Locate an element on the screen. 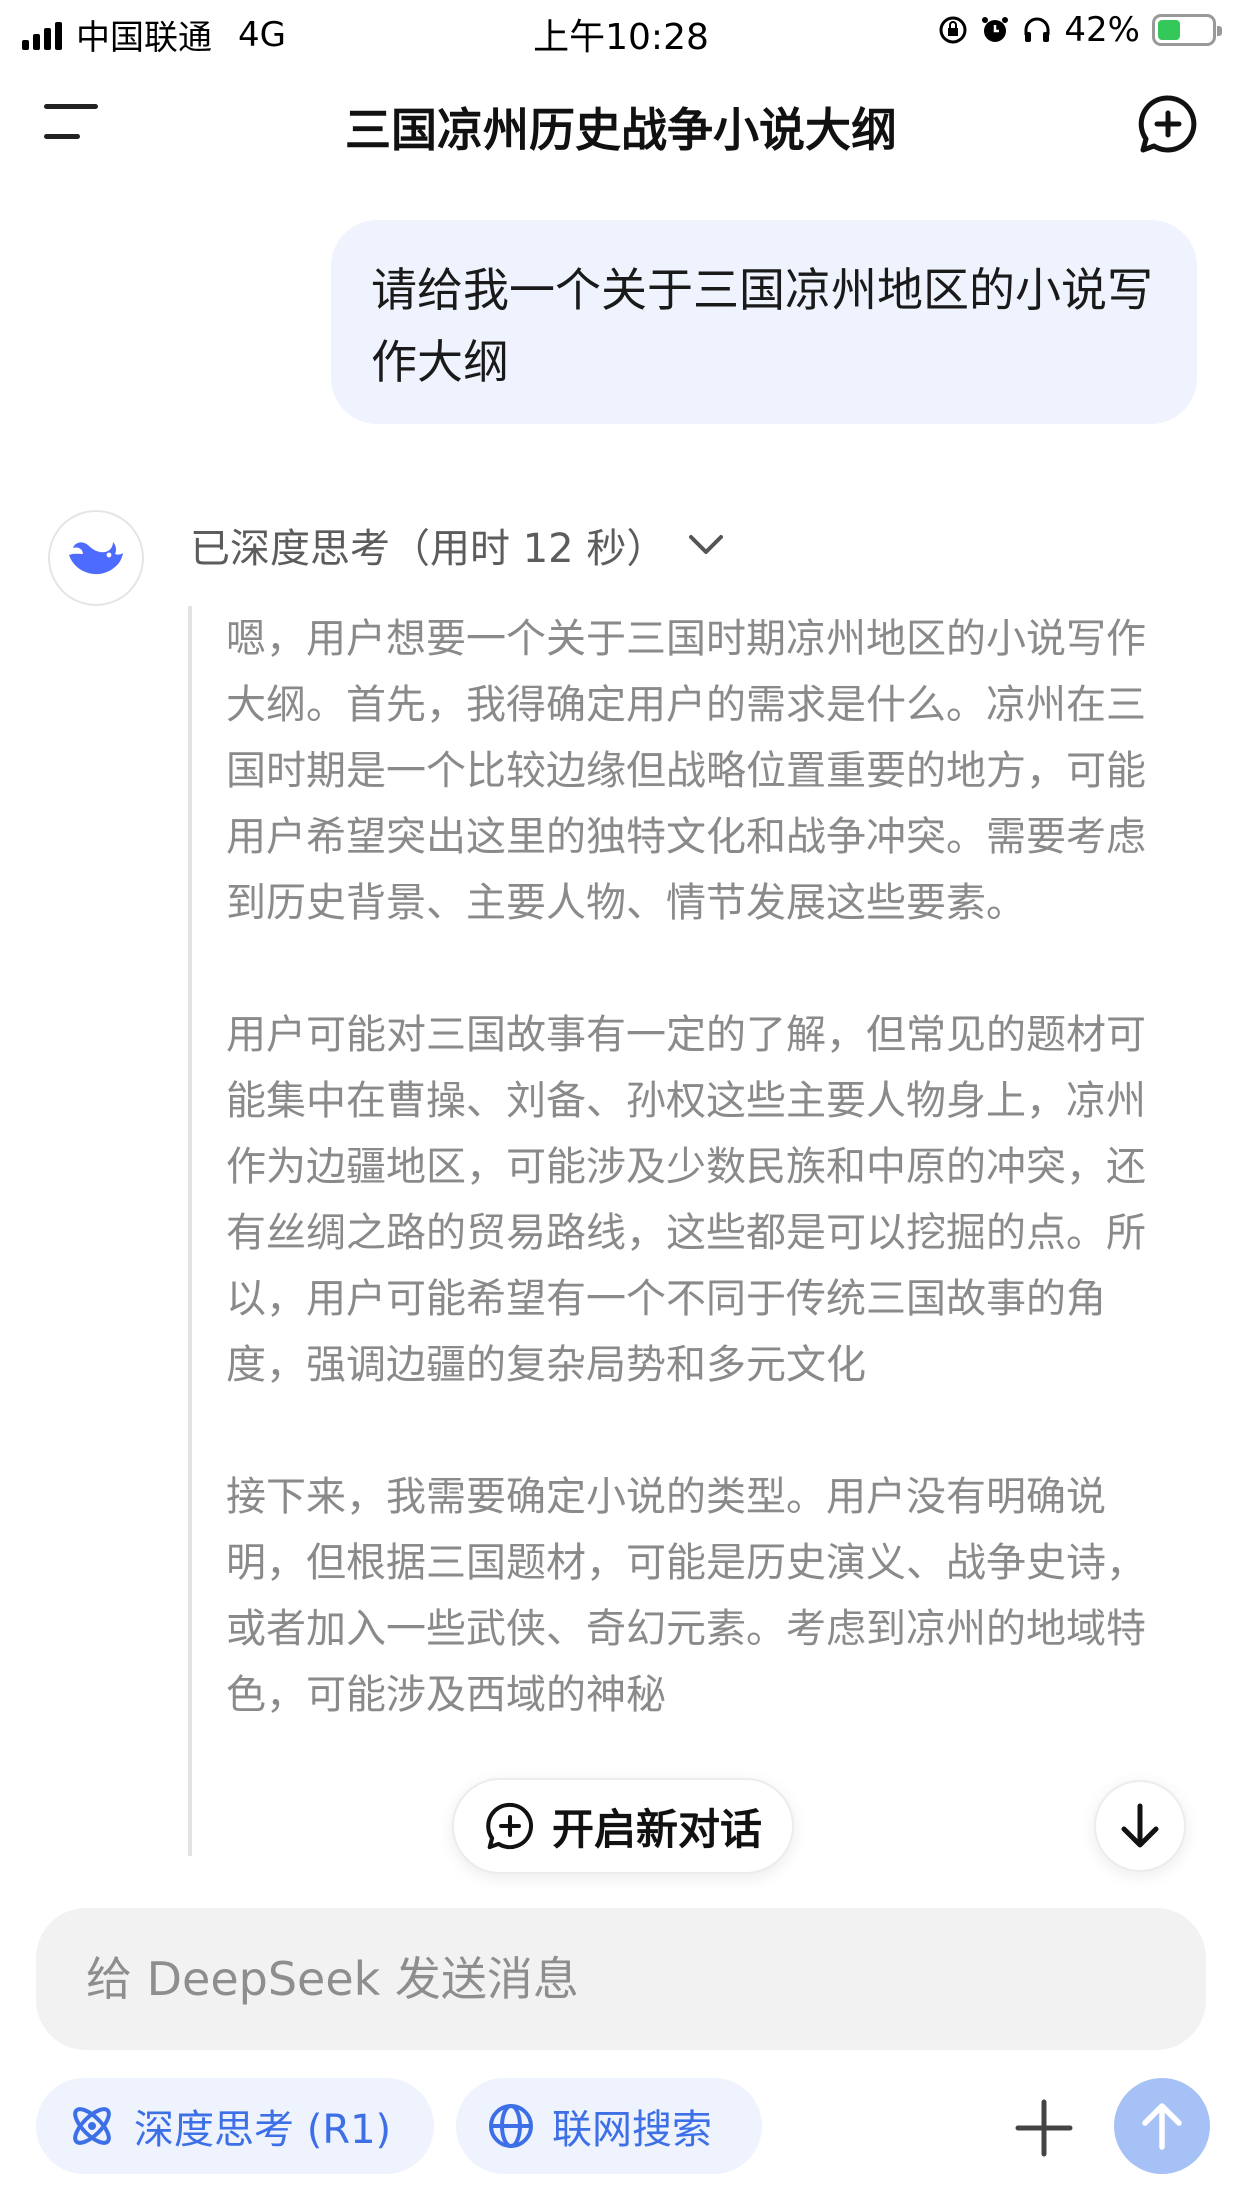 The image size is (1242, 2208). new-conversation-label: 开启新对话 is located at coordinates (656, 1829).